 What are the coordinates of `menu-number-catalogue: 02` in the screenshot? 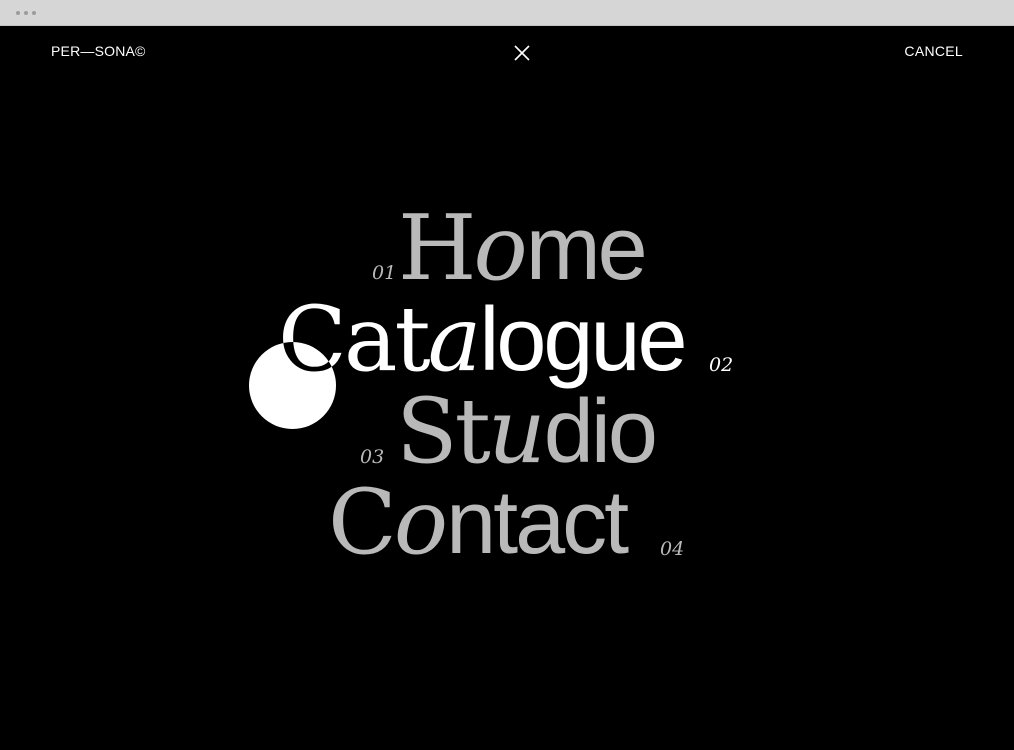 It's located at (721, 365).